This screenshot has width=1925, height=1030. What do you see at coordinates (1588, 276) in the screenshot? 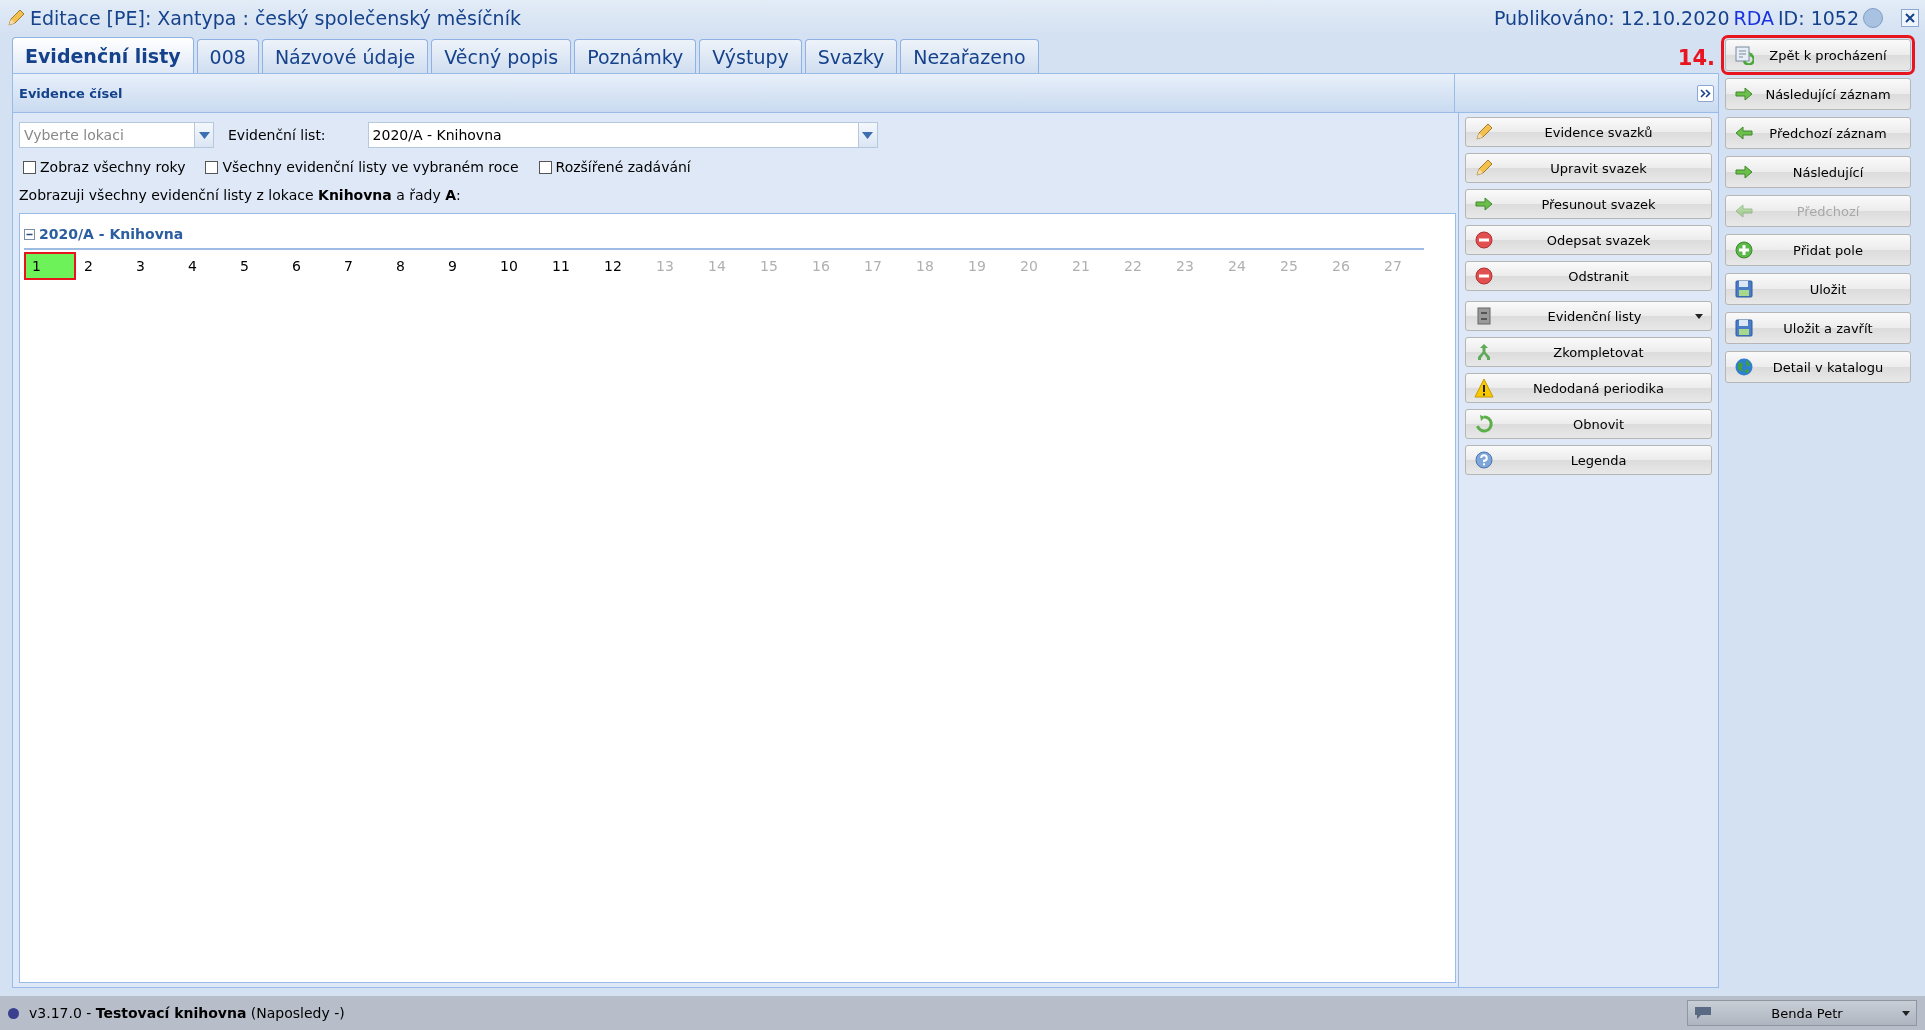
I see `action-button: Odstranit` at bounding box center [1588, 276].